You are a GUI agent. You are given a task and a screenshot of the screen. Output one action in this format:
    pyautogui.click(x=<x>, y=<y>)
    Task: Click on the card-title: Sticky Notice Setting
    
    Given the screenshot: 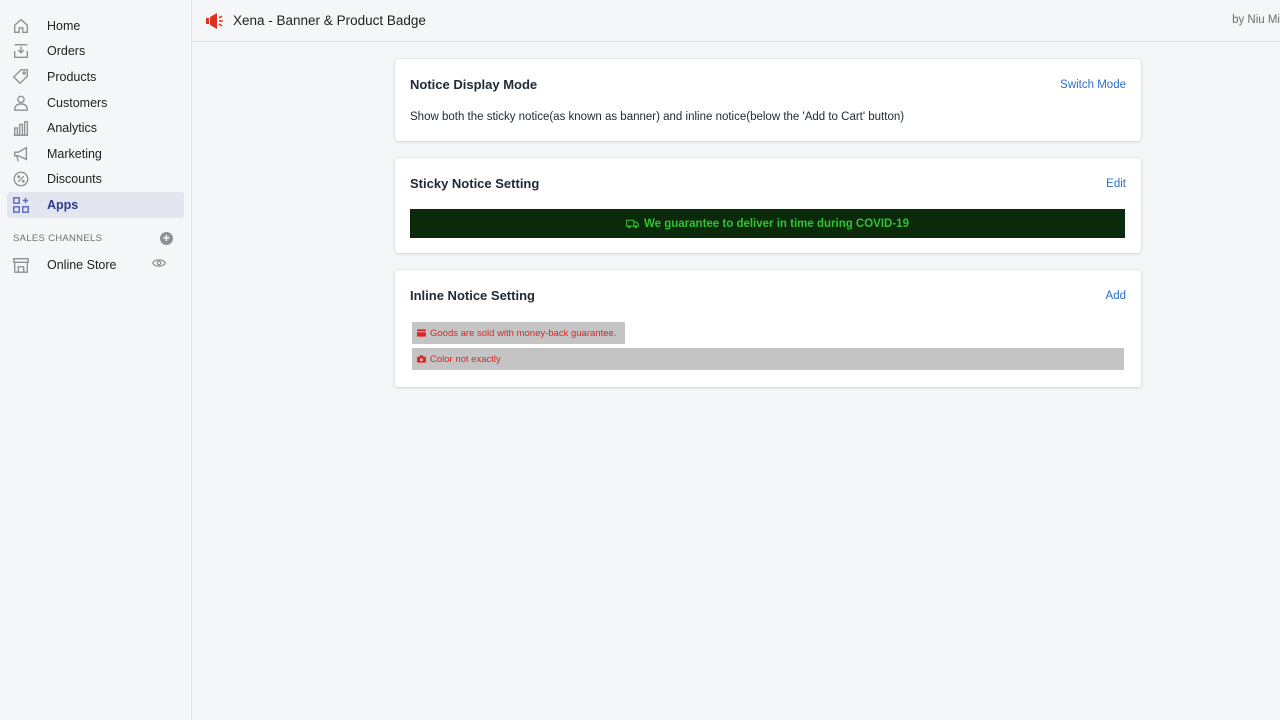 What is the action you would take?
    pyautogui.click(x=475, y=183)
    